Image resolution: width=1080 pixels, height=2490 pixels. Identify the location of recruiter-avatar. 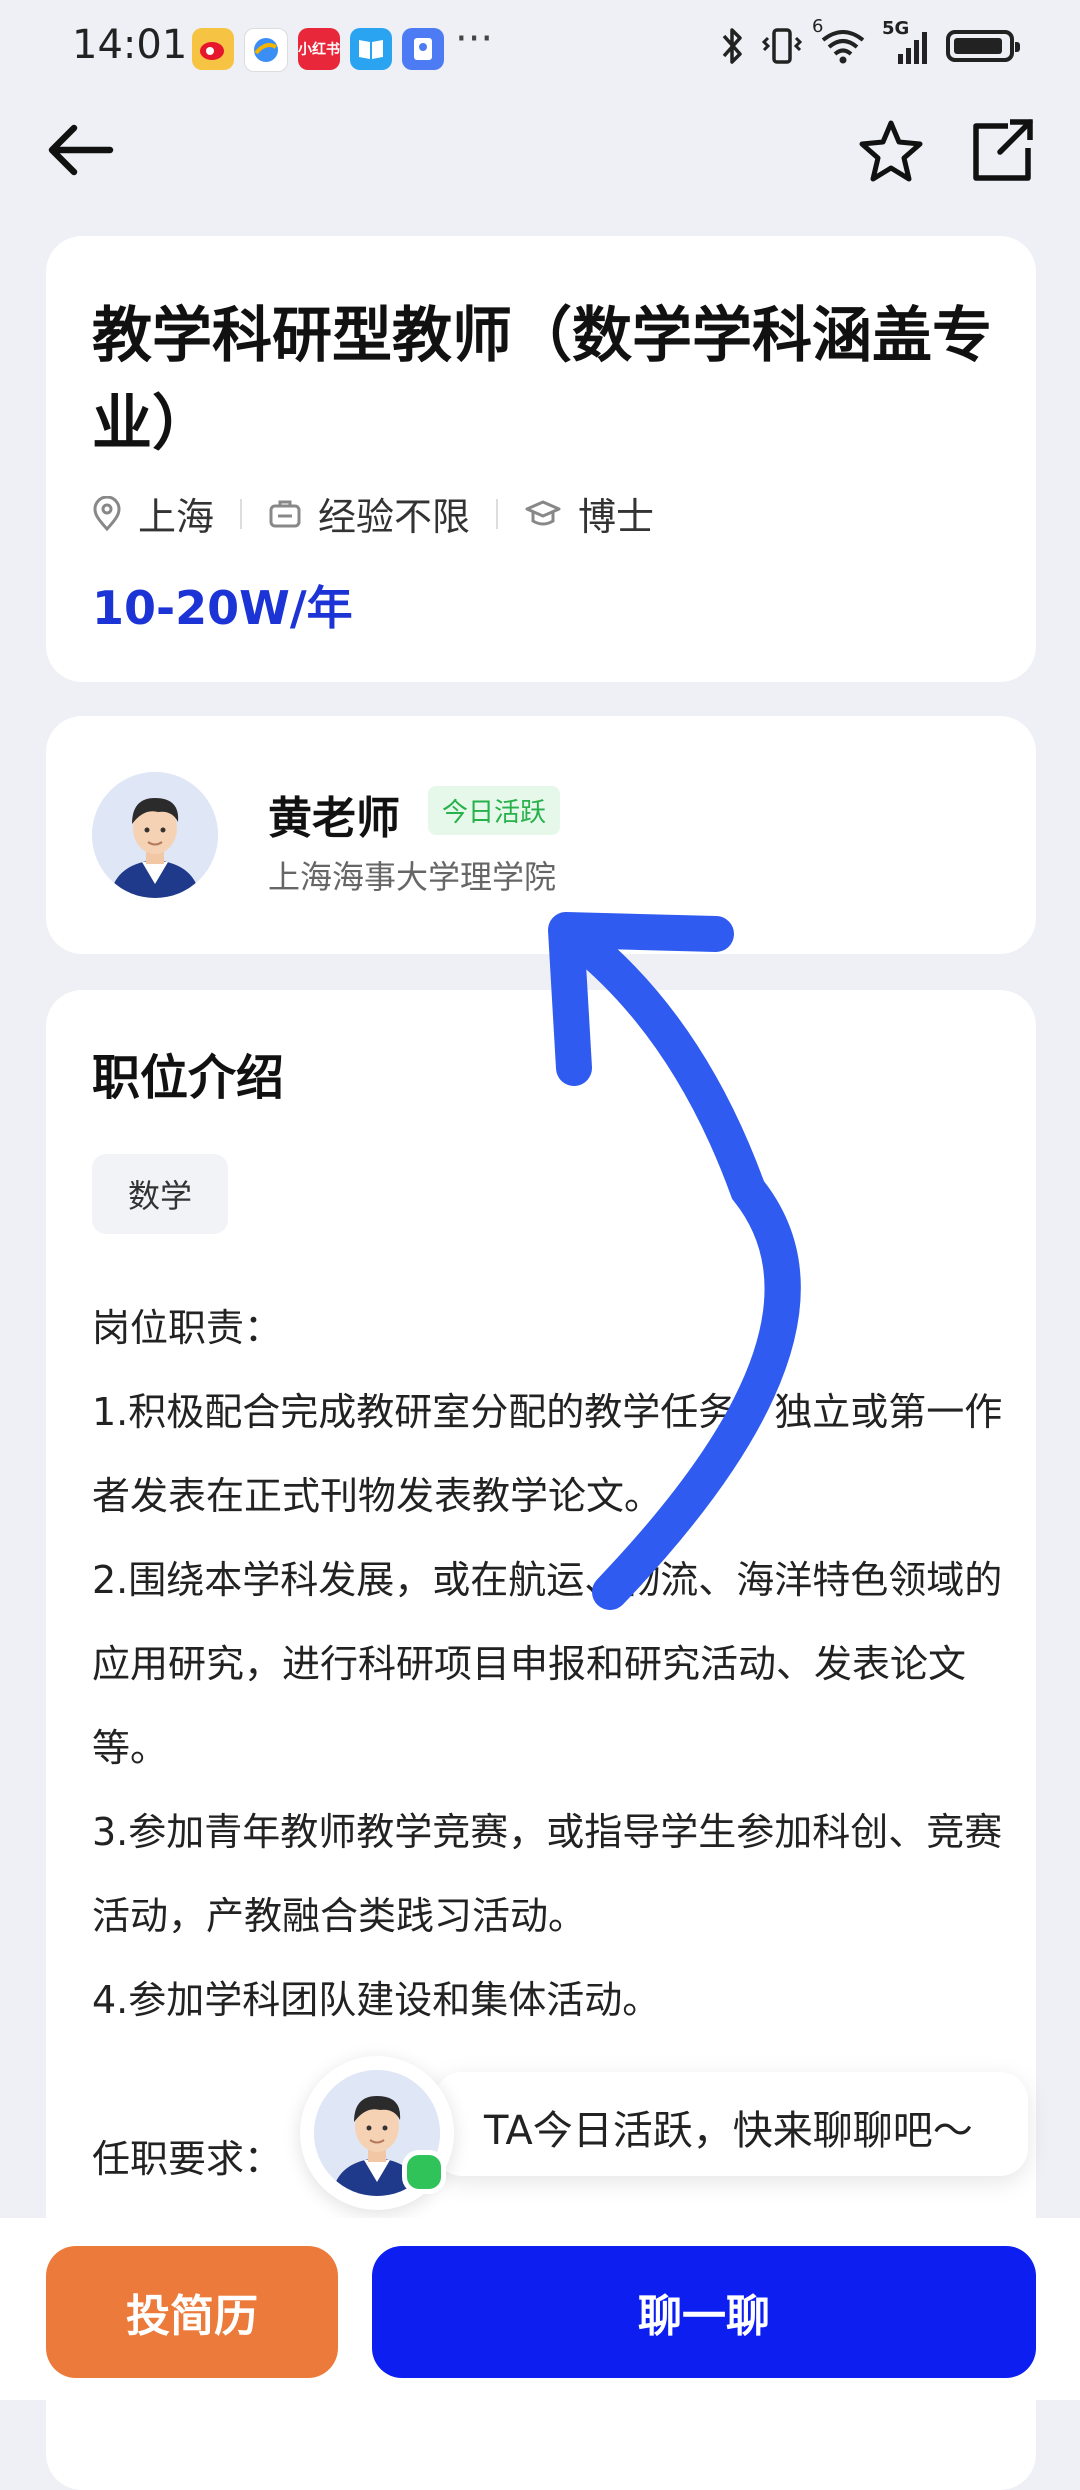
(155, 835).